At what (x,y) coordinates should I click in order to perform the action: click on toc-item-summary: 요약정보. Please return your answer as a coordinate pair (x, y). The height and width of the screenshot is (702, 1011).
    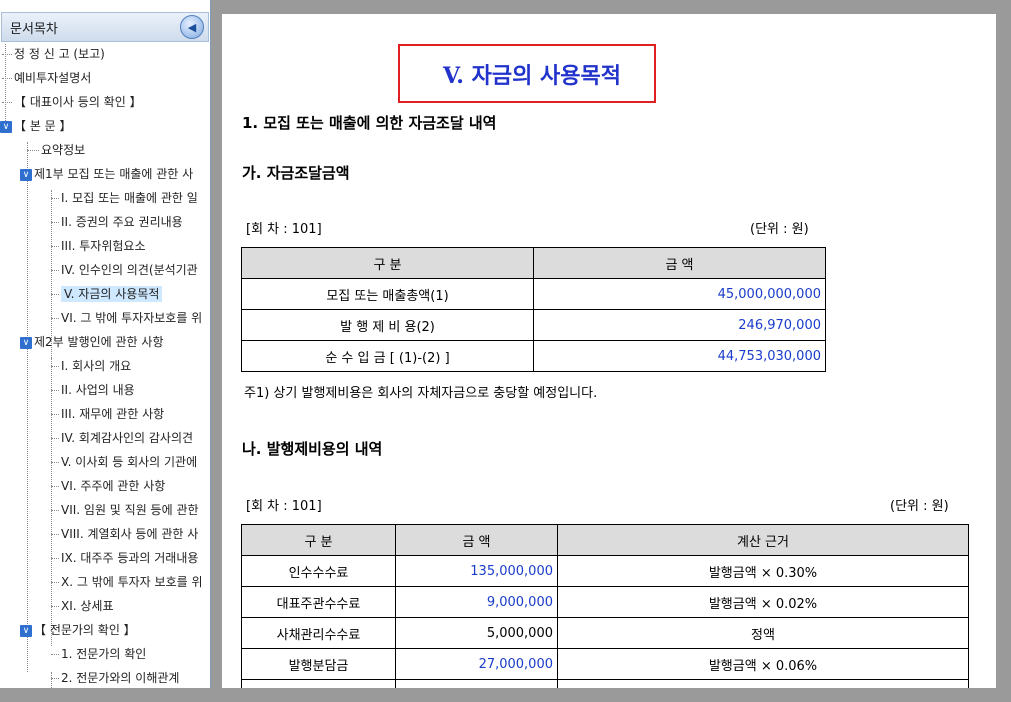
    Looking at the image, I should click on (56, 150).